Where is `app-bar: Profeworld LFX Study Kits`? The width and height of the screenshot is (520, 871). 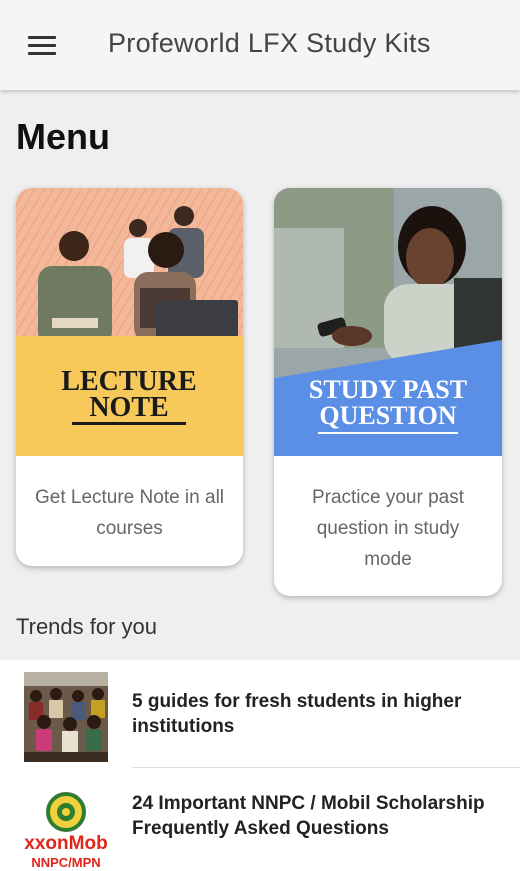
app-bar: Profeworld LFX Study Kits is located at coordinates (260, 45).